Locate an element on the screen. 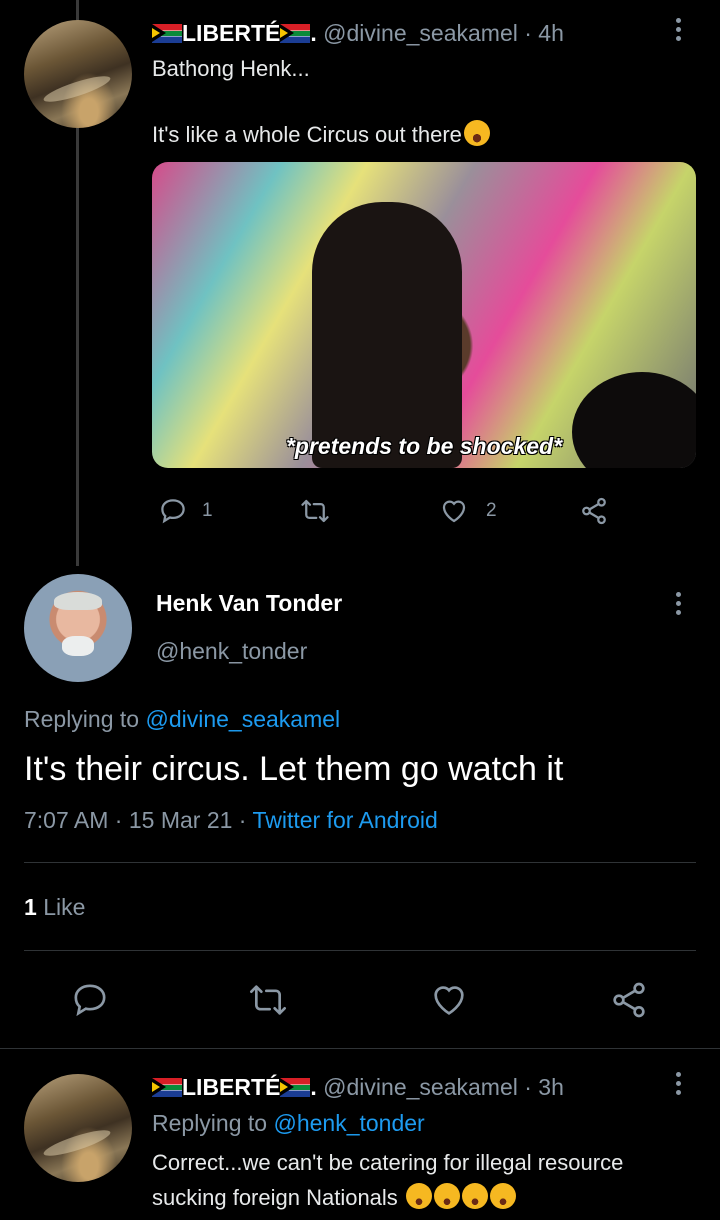 The image size is (720, 1220). likes-count: 1 is located at coordinates (30, 907).